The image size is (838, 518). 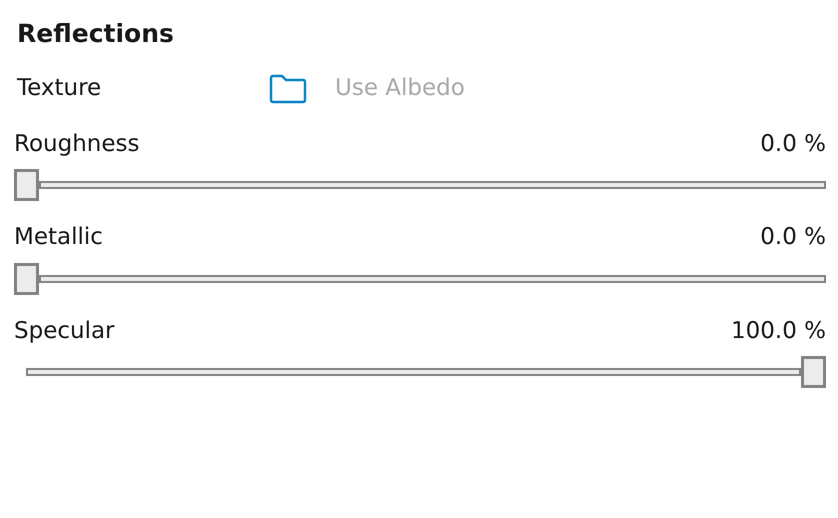 I want to click on slider-value: 100.0 %, so click(x=778, y=332).